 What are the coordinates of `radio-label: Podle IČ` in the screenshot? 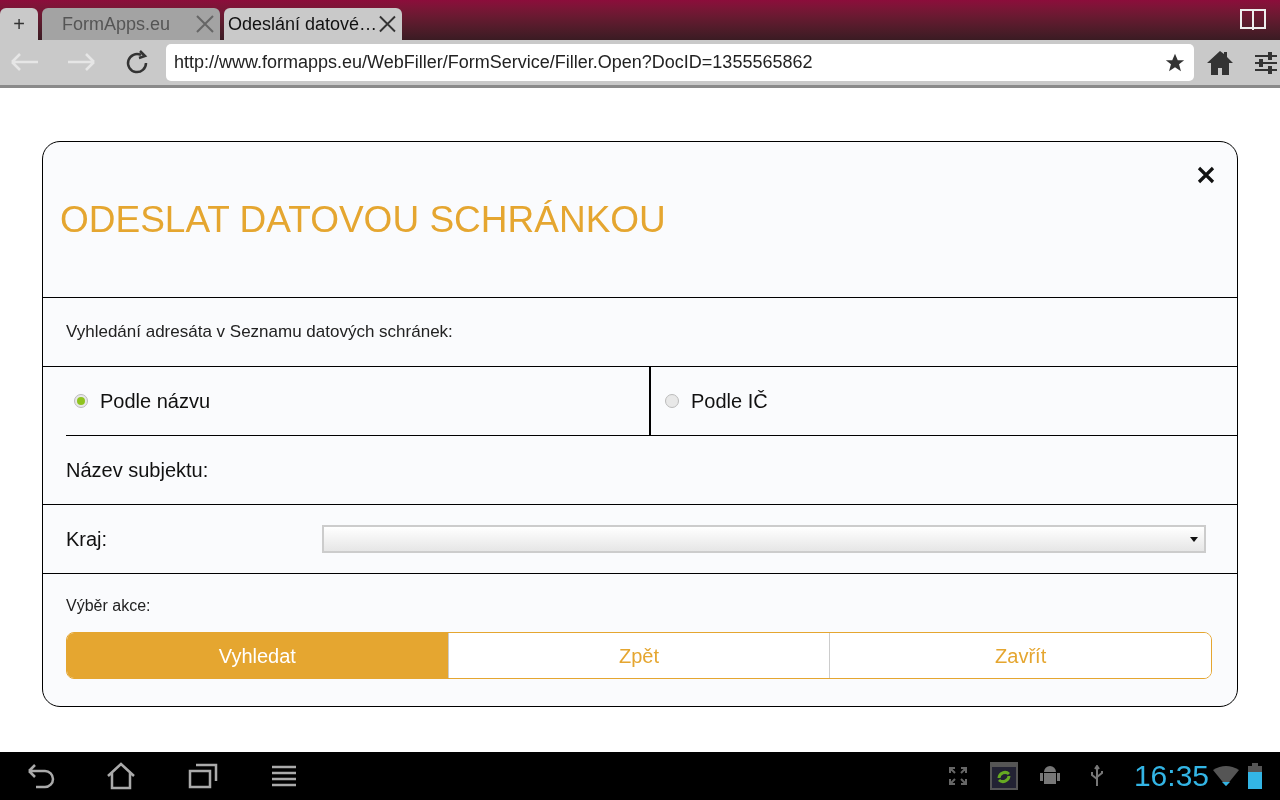 It's located at (729, 401).